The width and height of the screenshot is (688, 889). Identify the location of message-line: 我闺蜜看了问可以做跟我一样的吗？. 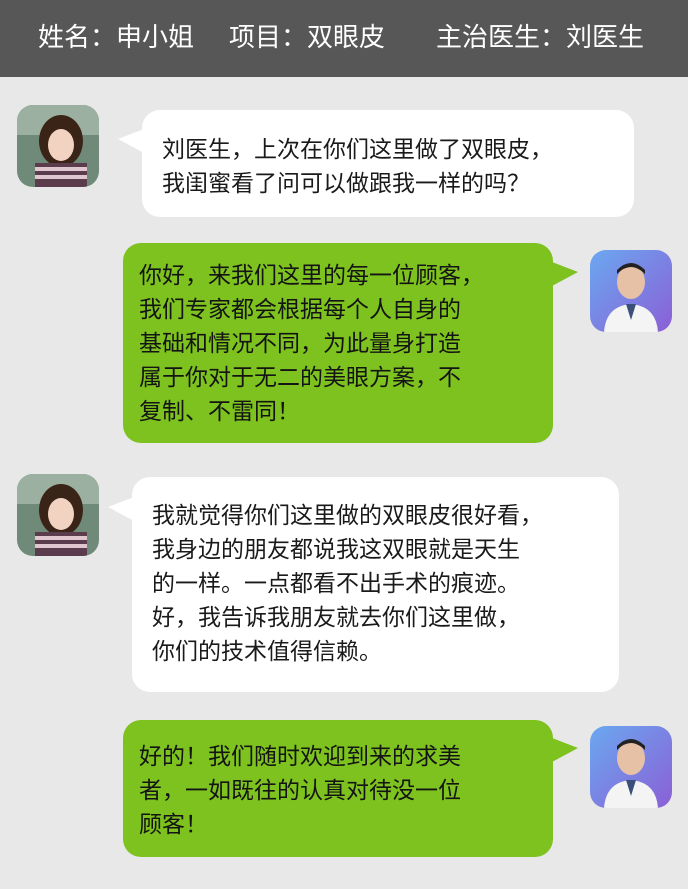
(346, 184).